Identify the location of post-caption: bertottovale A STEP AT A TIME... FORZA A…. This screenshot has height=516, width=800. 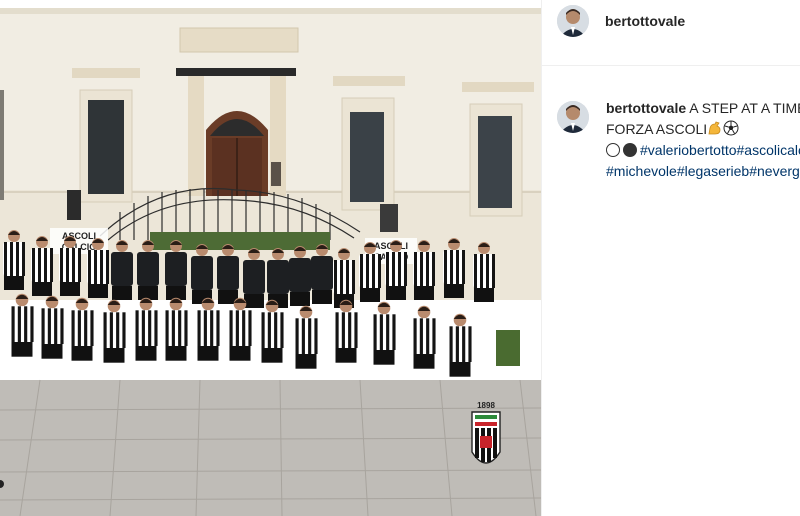
(703, 140).